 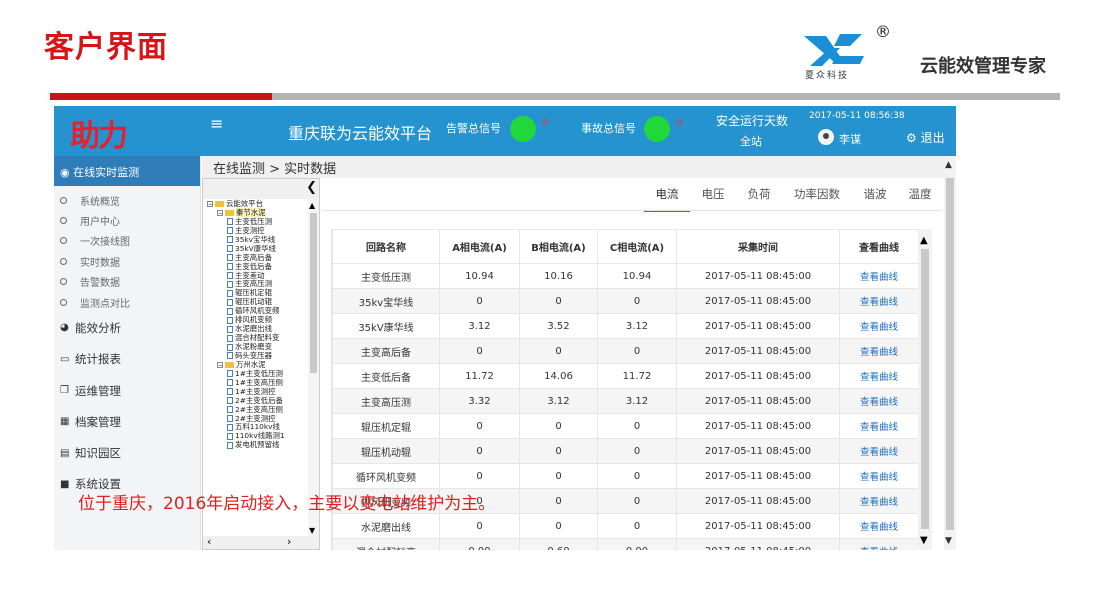 What do you see at coordinates (127, 282) in the screenshot?
I see `nav-subitem-alarm-data: 告警数据` at bounding box center [127, 282].